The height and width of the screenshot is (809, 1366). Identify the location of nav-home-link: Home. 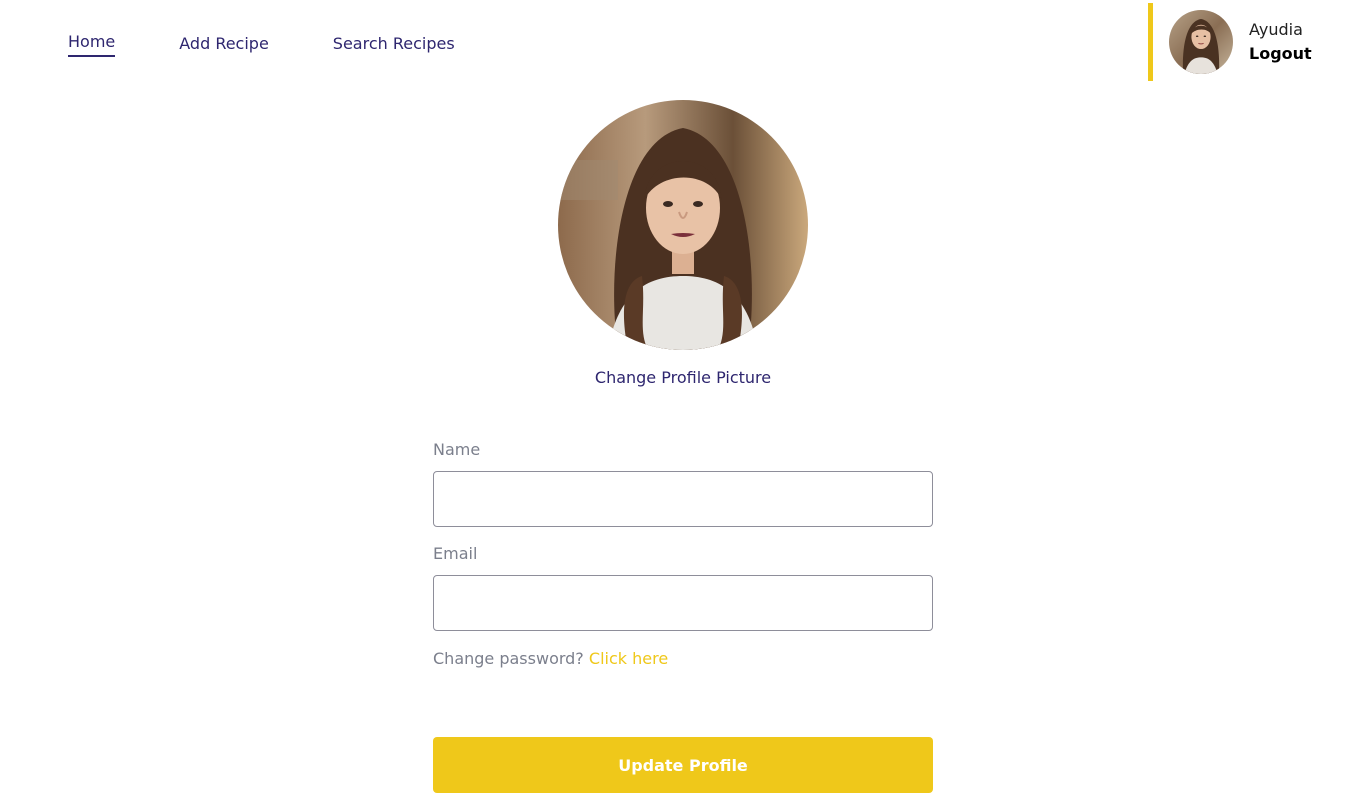
(92, 43).